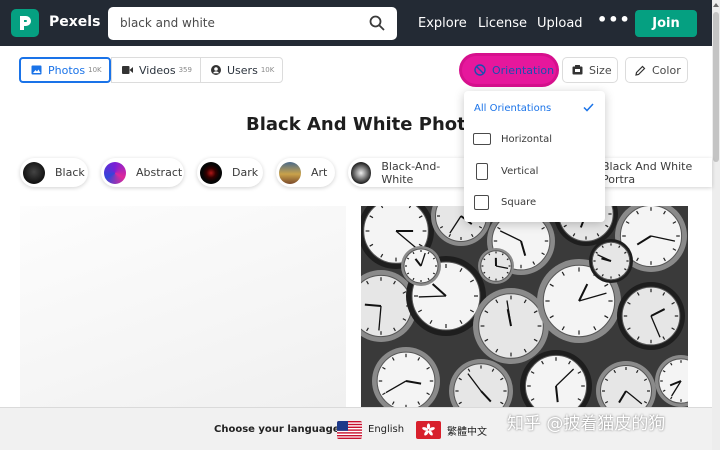 The height and width of the screenshot is (450, 720). What do you see at coordinates (527, 139) in the screenshot?
I see `dropdown-item-label: Horizontal` at bounding box center [527, 139].